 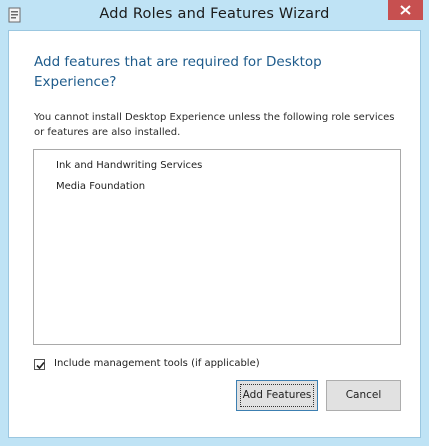 I want to click on close-button, so click(x=405, y=10).